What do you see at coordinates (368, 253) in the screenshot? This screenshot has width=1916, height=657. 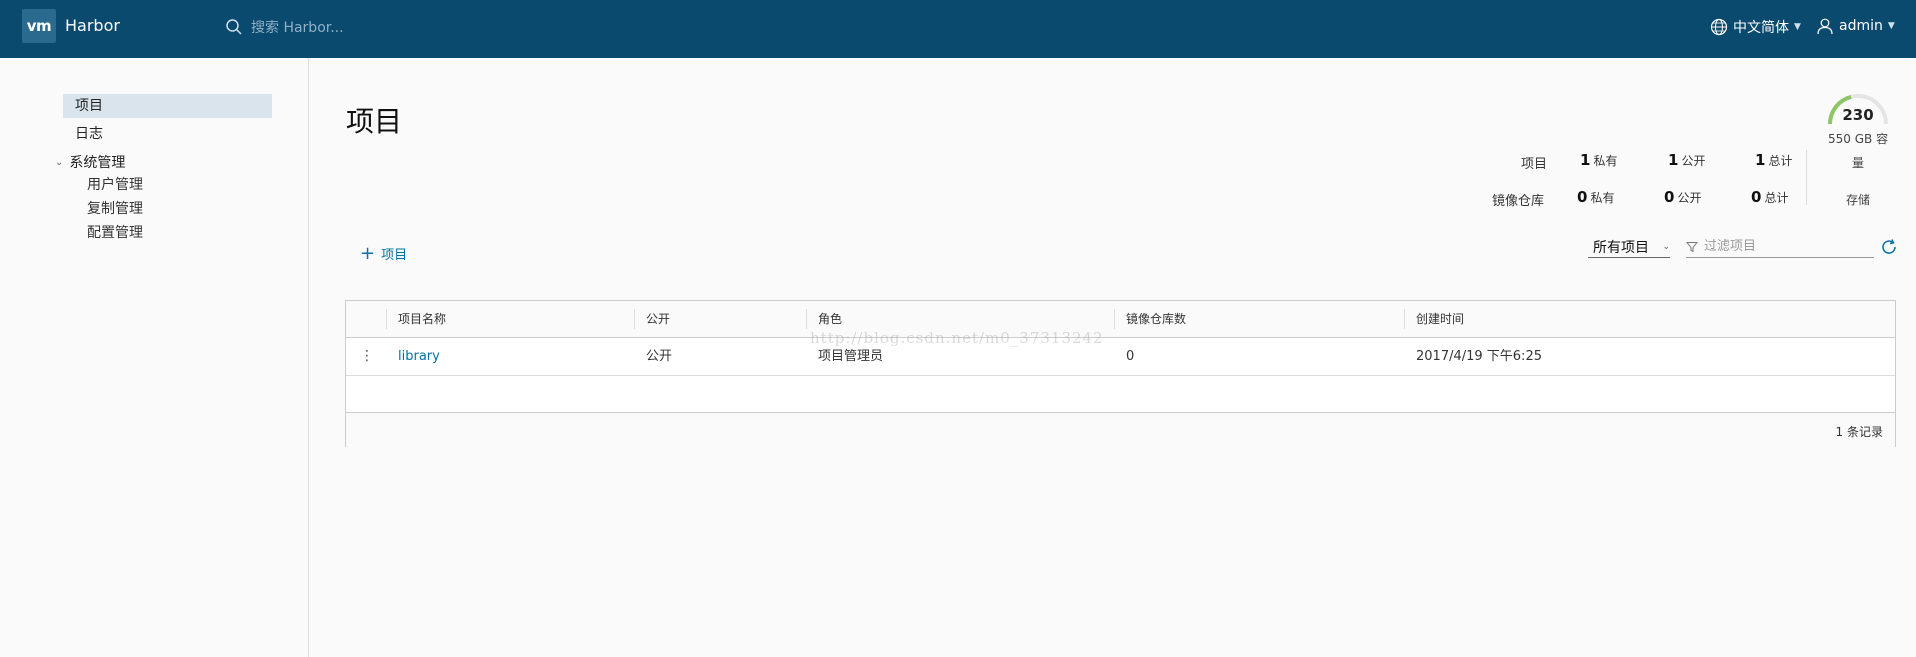 I see `plus-icon: +` at bounding box center [368, 253].